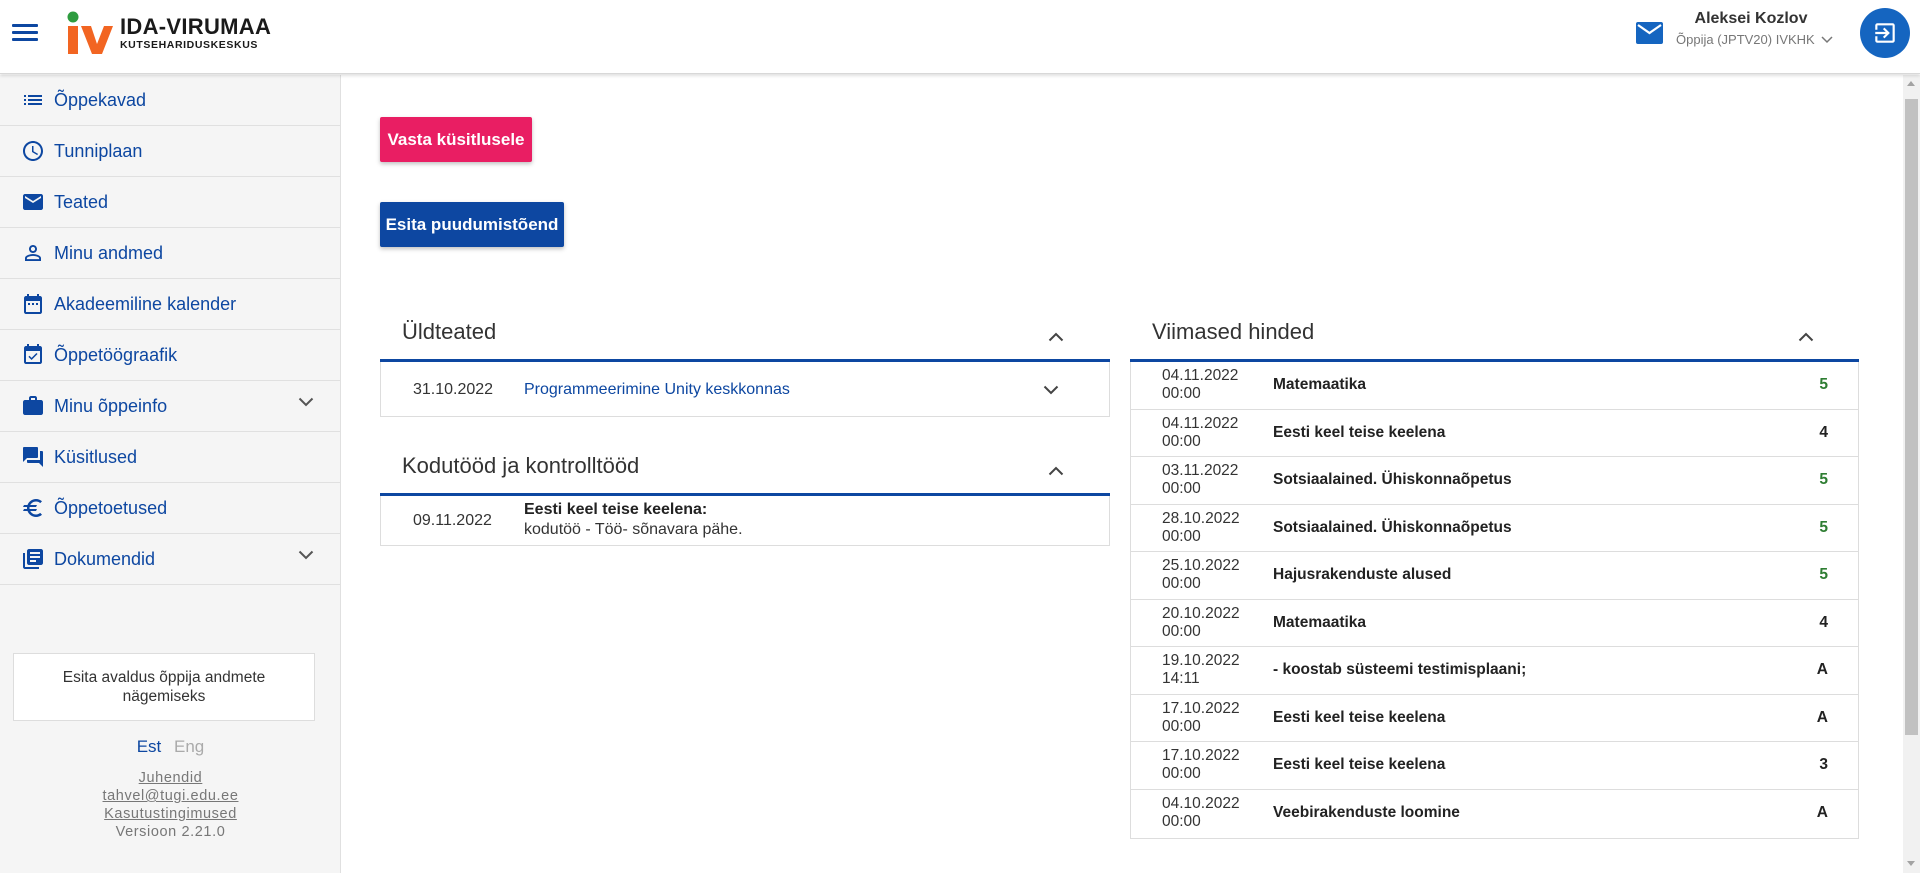  Describe the element at coordinates (149, 746) in the screenshot. I see `lang-est-link: Est` at that location.